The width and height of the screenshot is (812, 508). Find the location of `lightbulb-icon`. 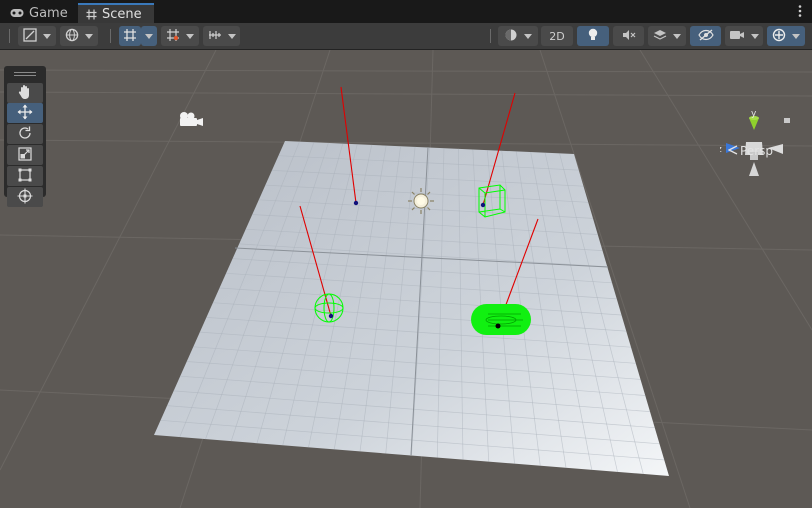

lightbulb-icon is located at coordinates (593, 36).